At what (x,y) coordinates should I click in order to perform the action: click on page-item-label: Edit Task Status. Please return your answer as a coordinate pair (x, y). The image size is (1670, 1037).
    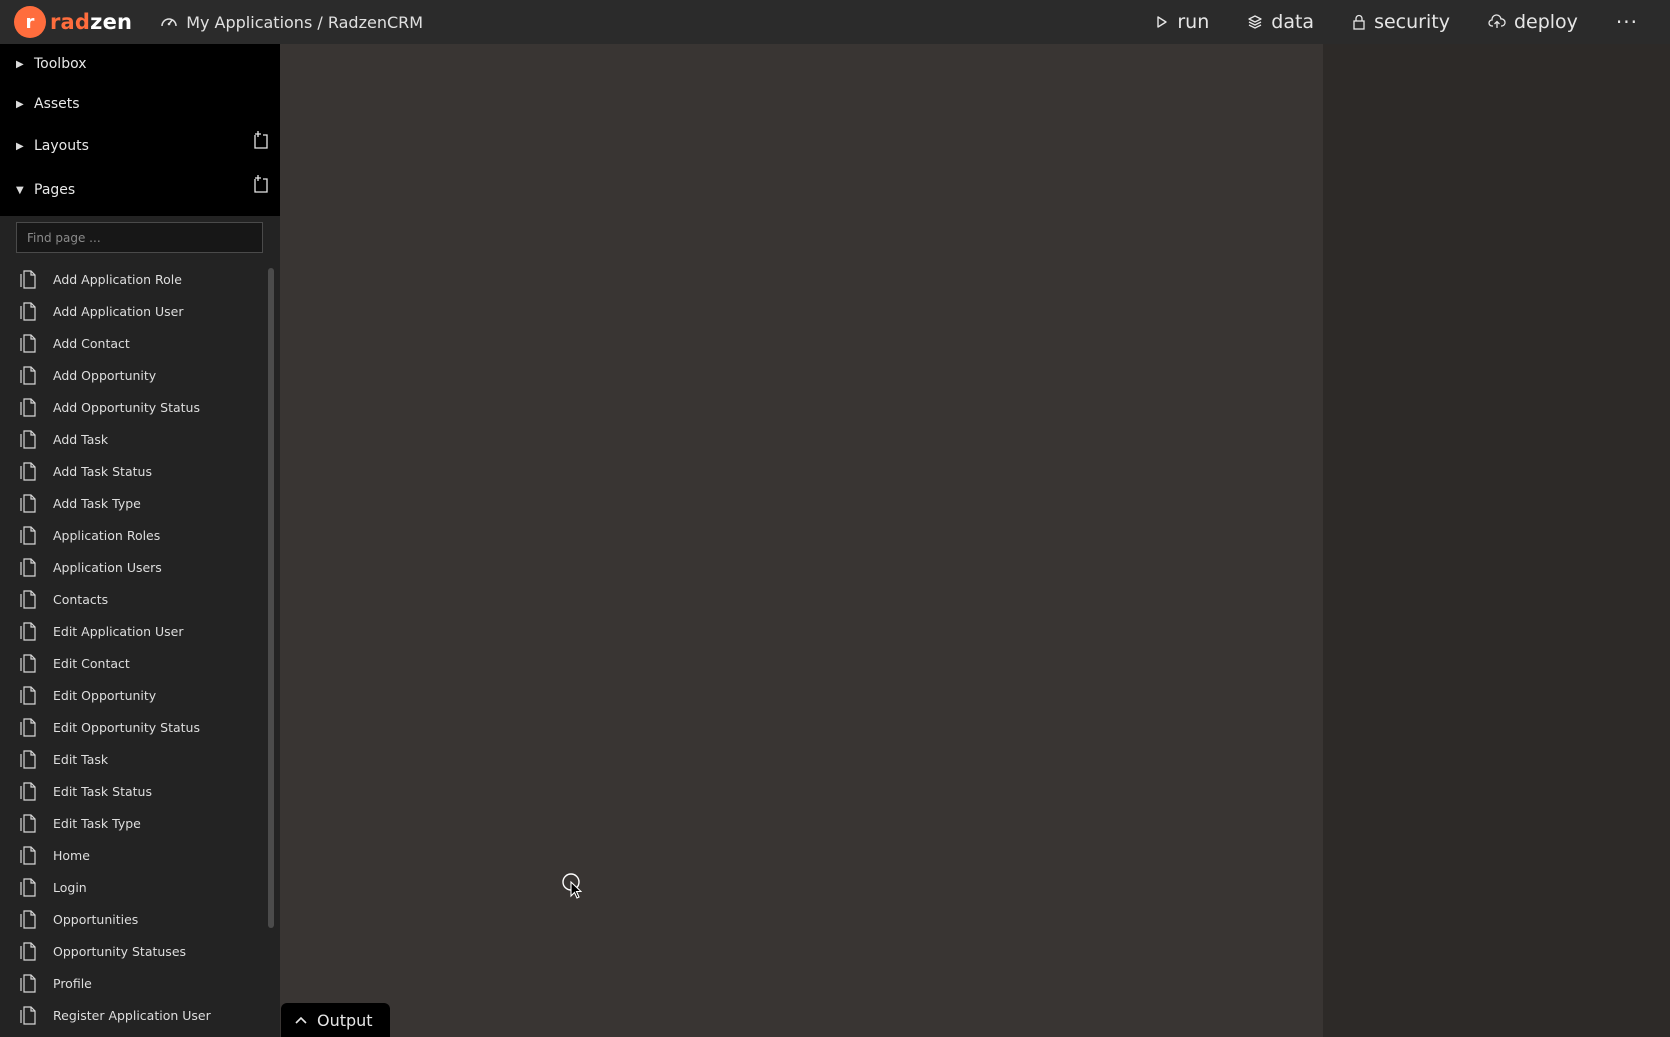
    Looking at the image, I should click on (102, 791).